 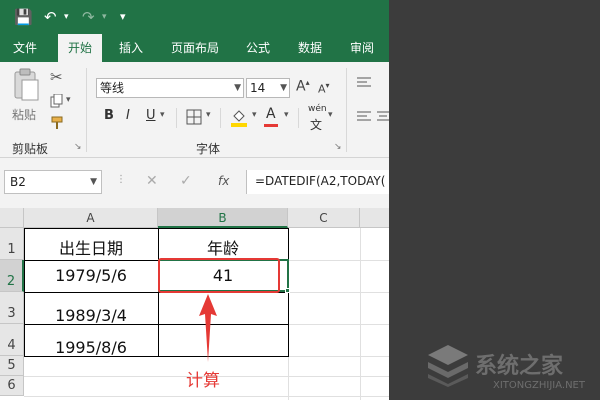 What do you see at coordinates (286, 115) in the screenshot?
I see `font-color-dropdown-icon: ▾` at bounding box center [286, 115].